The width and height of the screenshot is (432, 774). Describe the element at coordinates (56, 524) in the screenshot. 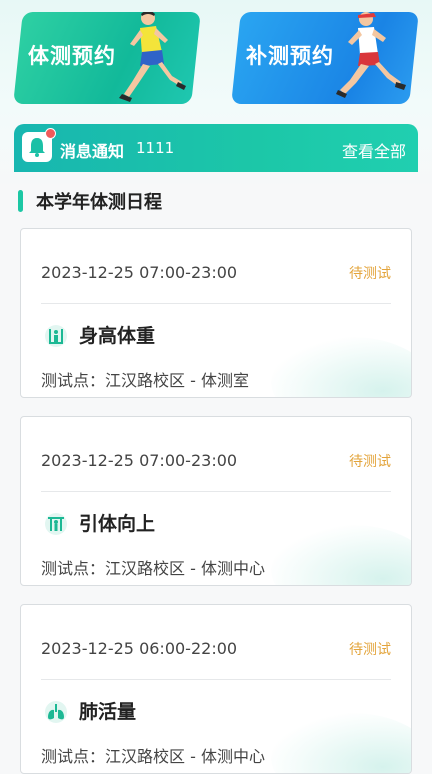

I see `pull-up-icon` at that location.